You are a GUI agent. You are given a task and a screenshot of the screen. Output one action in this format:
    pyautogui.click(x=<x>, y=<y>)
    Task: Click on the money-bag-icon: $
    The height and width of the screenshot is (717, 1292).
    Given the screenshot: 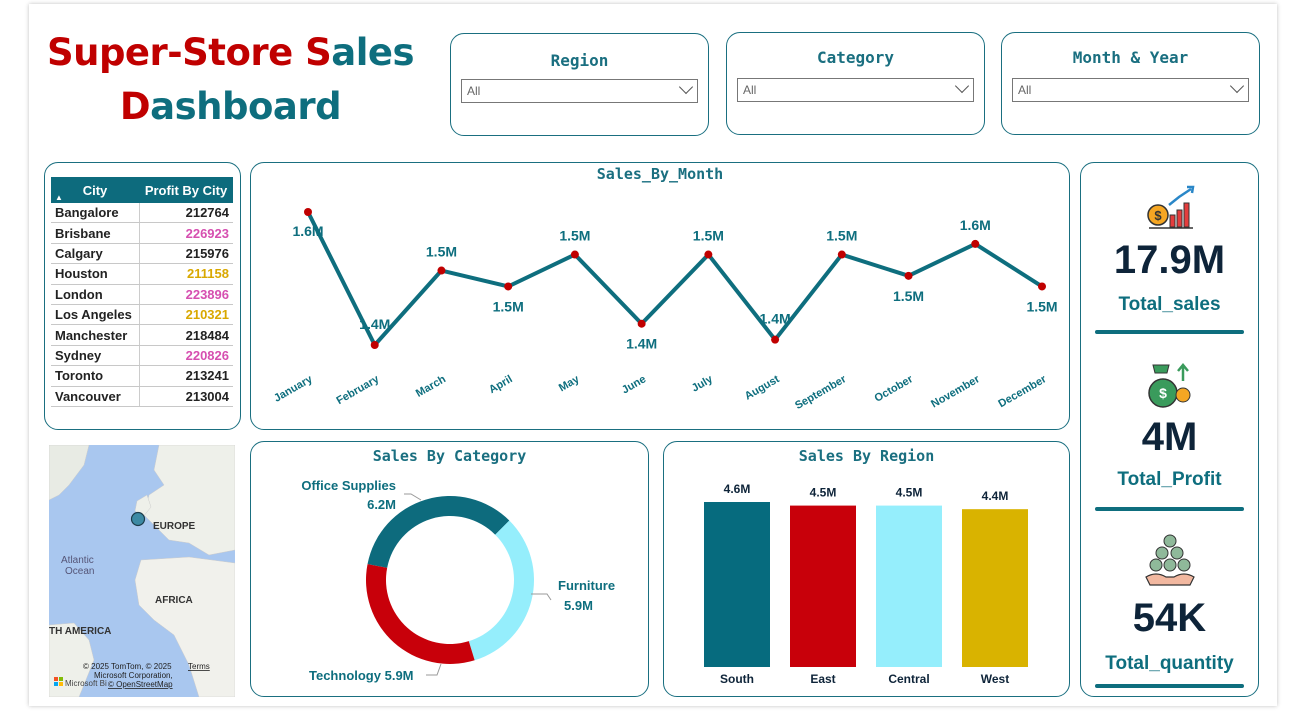 What is the action you would take?
    pyautogui.click(x=1168, y=385)
    